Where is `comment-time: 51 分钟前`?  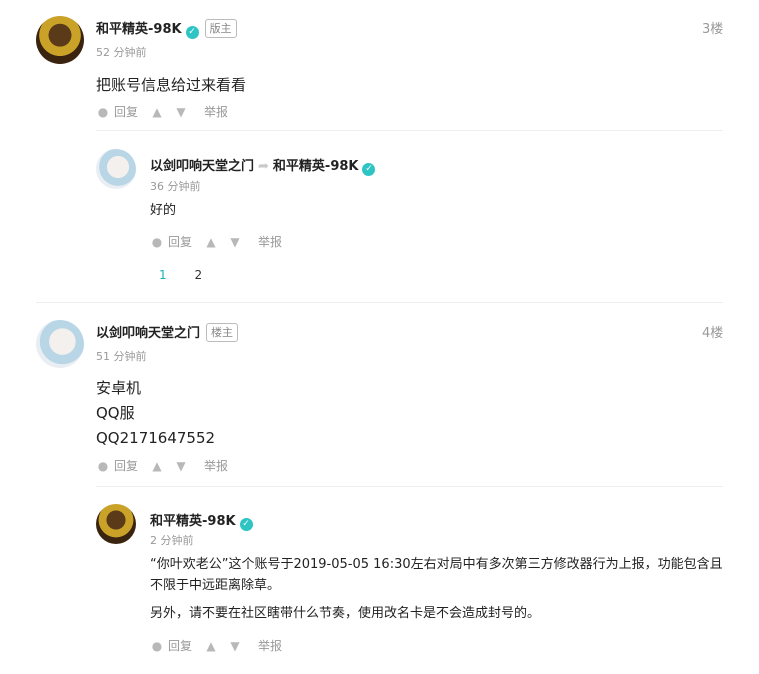
comment-time: 51 分钟前 is located at coordinates (121, 356).